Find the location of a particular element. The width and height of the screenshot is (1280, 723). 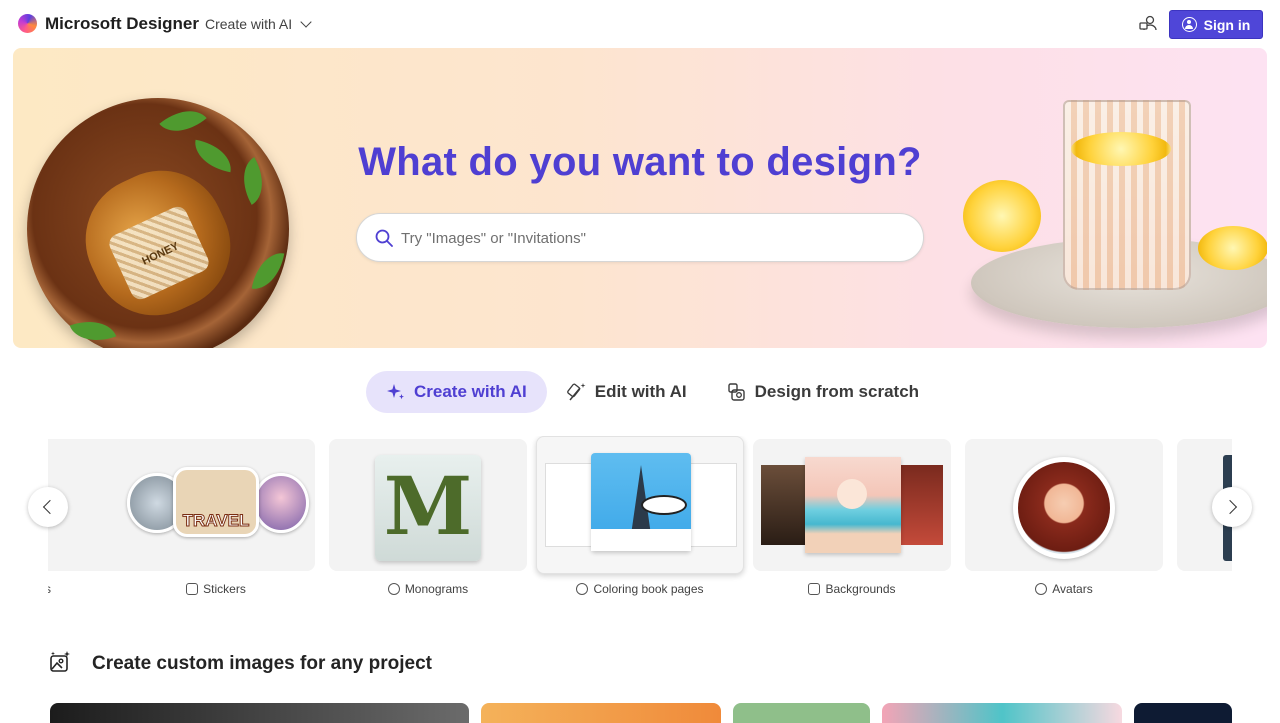

monogram-icon is located at coordinates (393, 589).